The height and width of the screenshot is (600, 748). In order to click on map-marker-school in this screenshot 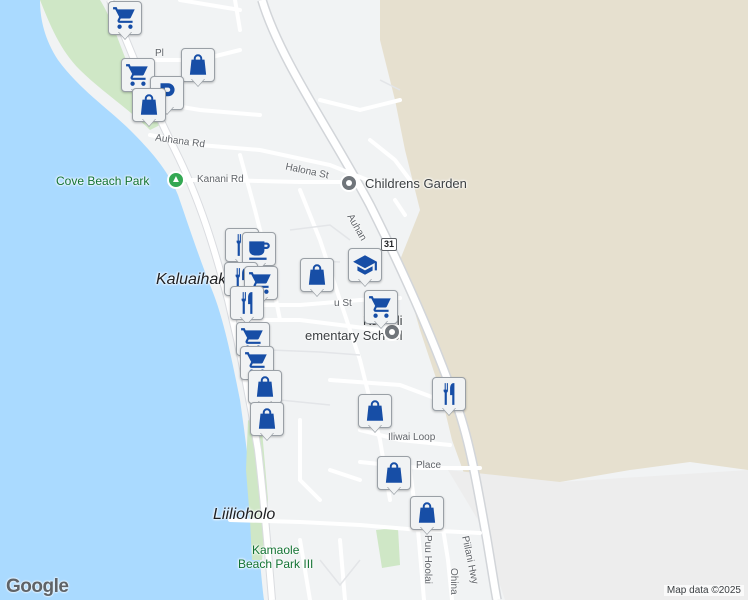, I will do `click(365, 268)`.